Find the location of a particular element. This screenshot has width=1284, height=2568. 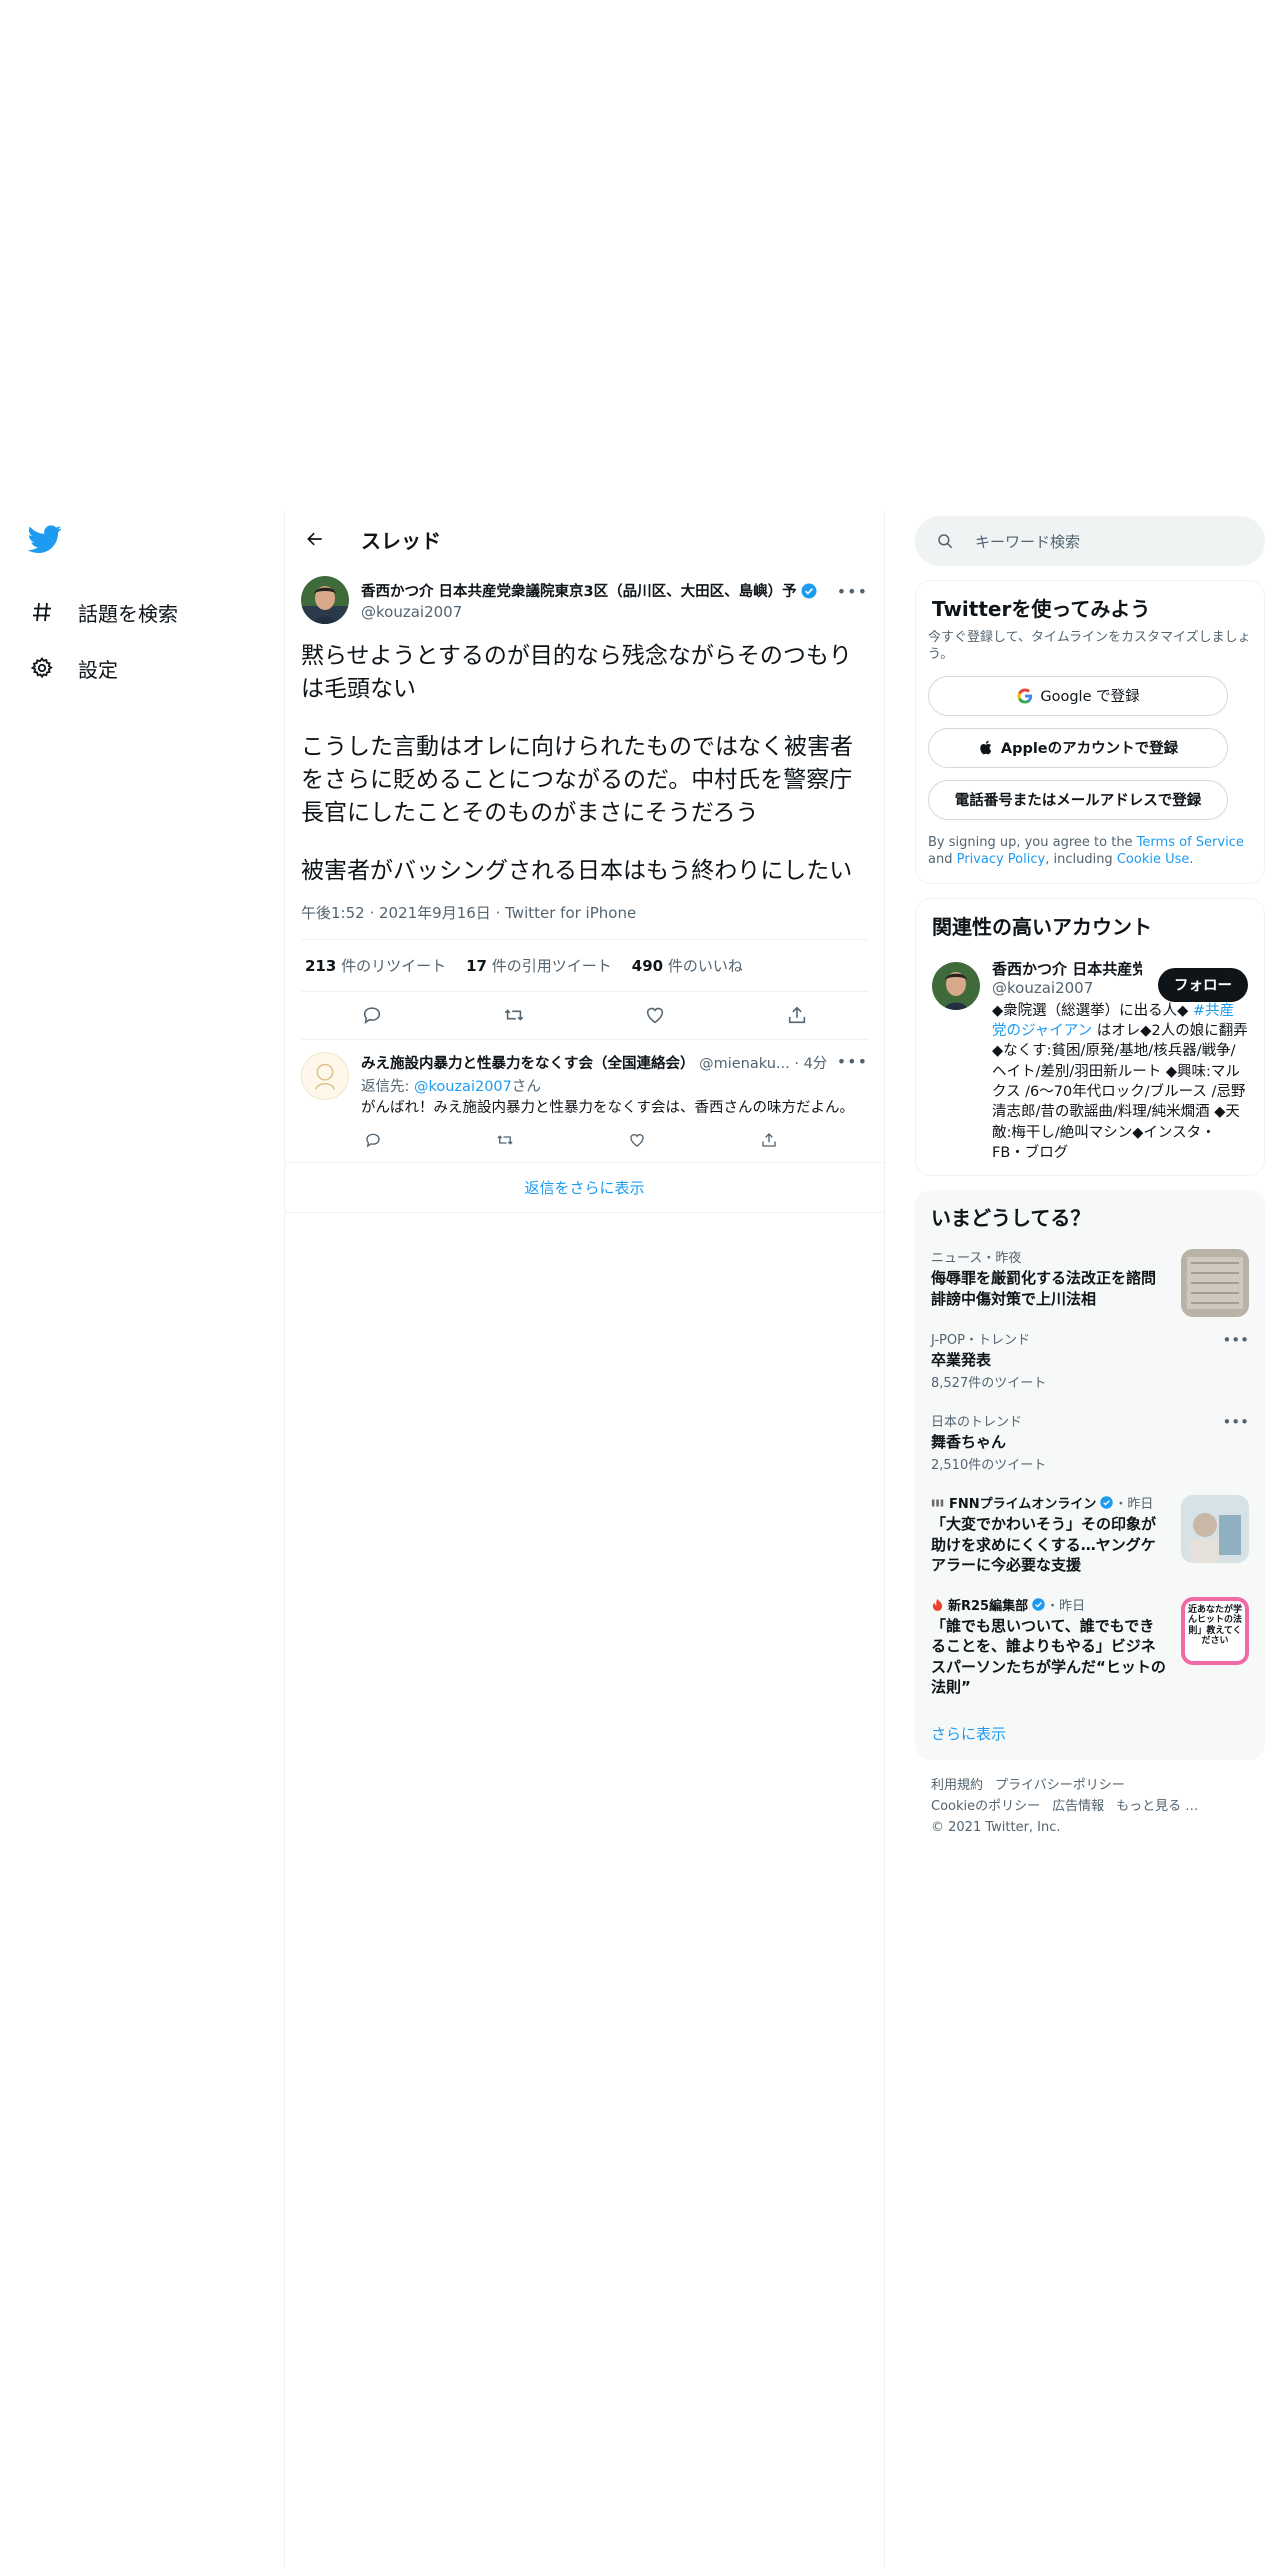

tweet-meta: 午後1:52 · 2021年9月16日 · Twitter for iPhone is located at coordinates (584, 921).